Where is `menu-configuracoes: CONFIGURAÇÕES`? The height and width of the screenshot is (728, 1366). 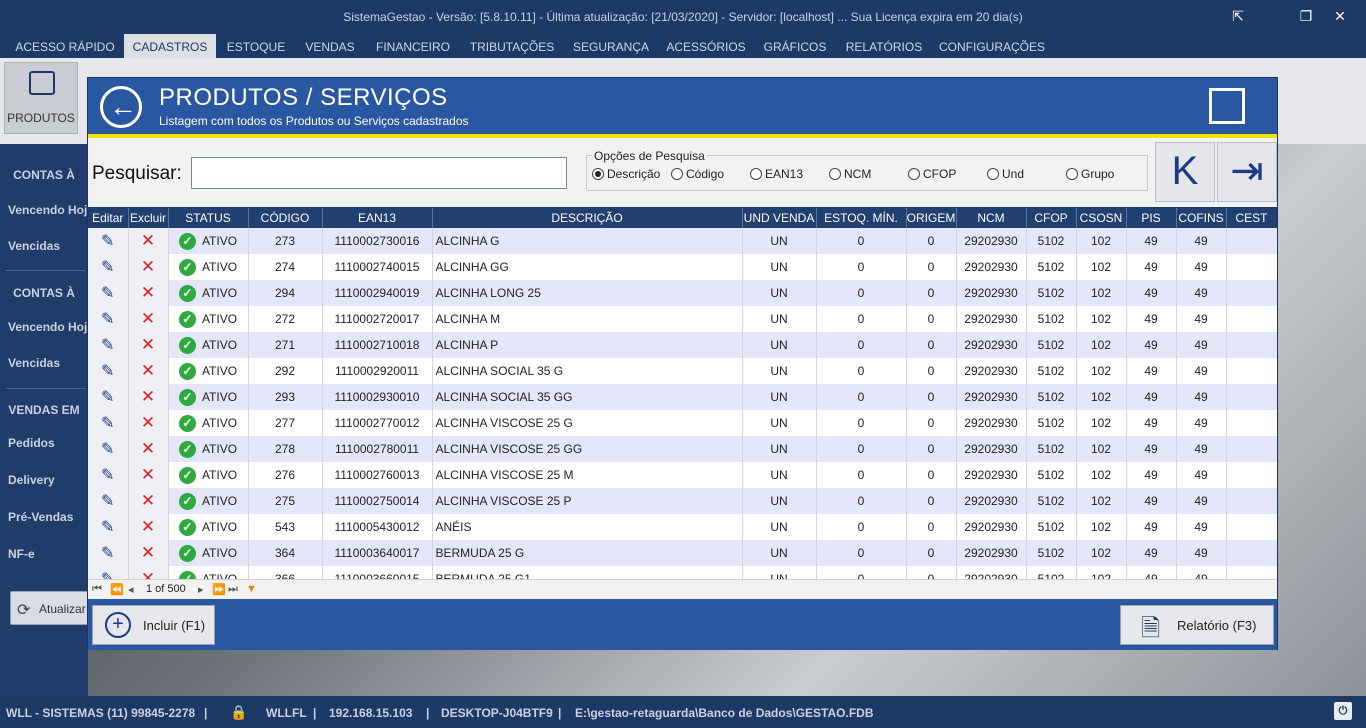
menu-configuracoes: CONFIGURAÇÕES is located at coordinates (992, 46).